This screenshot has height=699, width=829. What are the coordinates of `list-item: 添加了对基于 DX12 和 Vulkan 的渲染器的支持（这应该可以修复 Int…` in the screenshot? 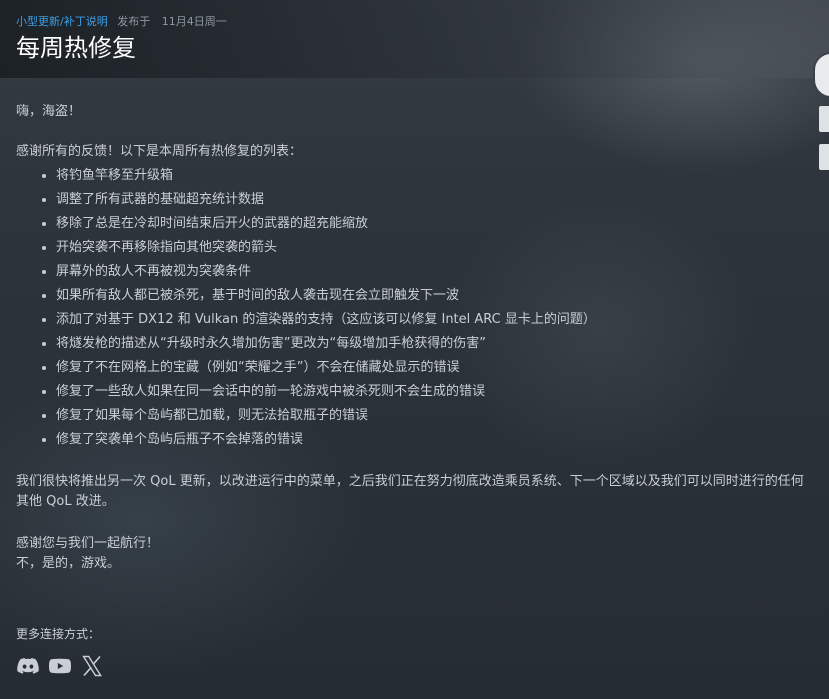 It's located at (436, 320).